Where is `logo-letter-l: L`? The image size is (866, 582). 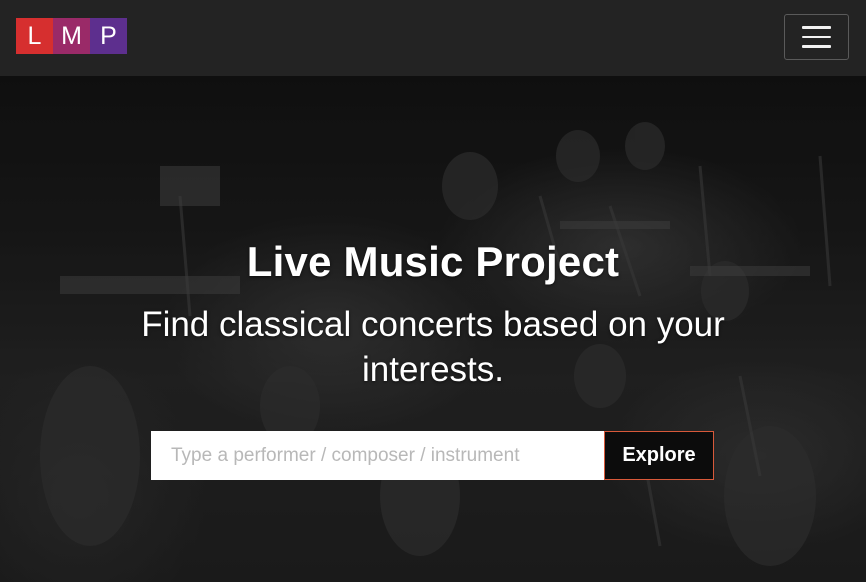
logo-letter-l: L is located at coordinates (34, 36).